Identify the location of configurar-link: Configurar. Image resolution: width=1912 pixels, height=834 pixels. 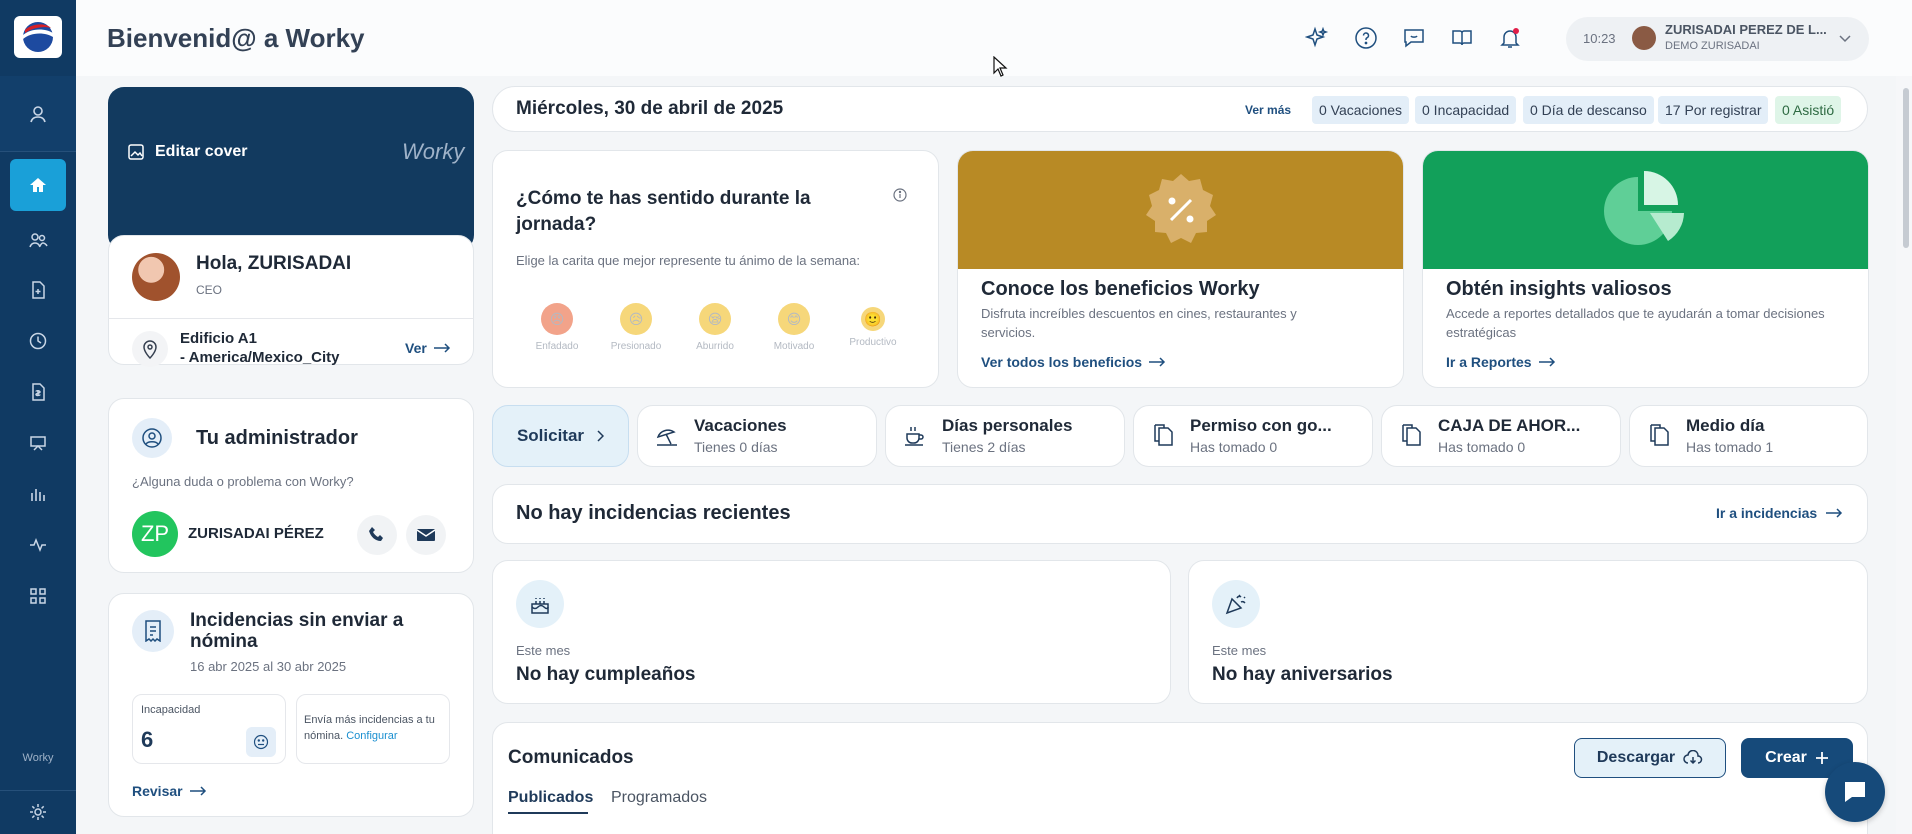
(371, 736).